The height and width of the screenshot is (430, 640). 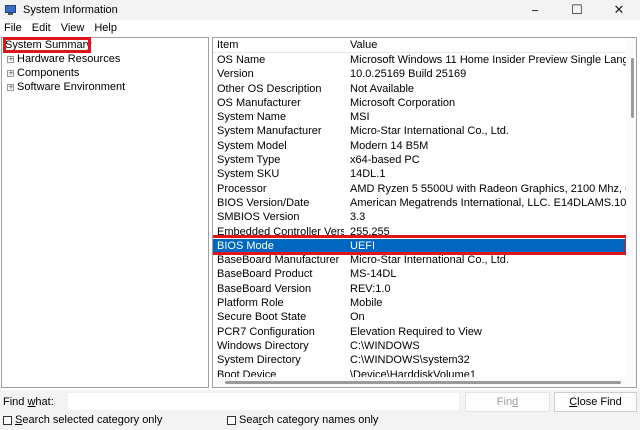 I want to click on value-cell: Not Available, so click(x=382, y=88).